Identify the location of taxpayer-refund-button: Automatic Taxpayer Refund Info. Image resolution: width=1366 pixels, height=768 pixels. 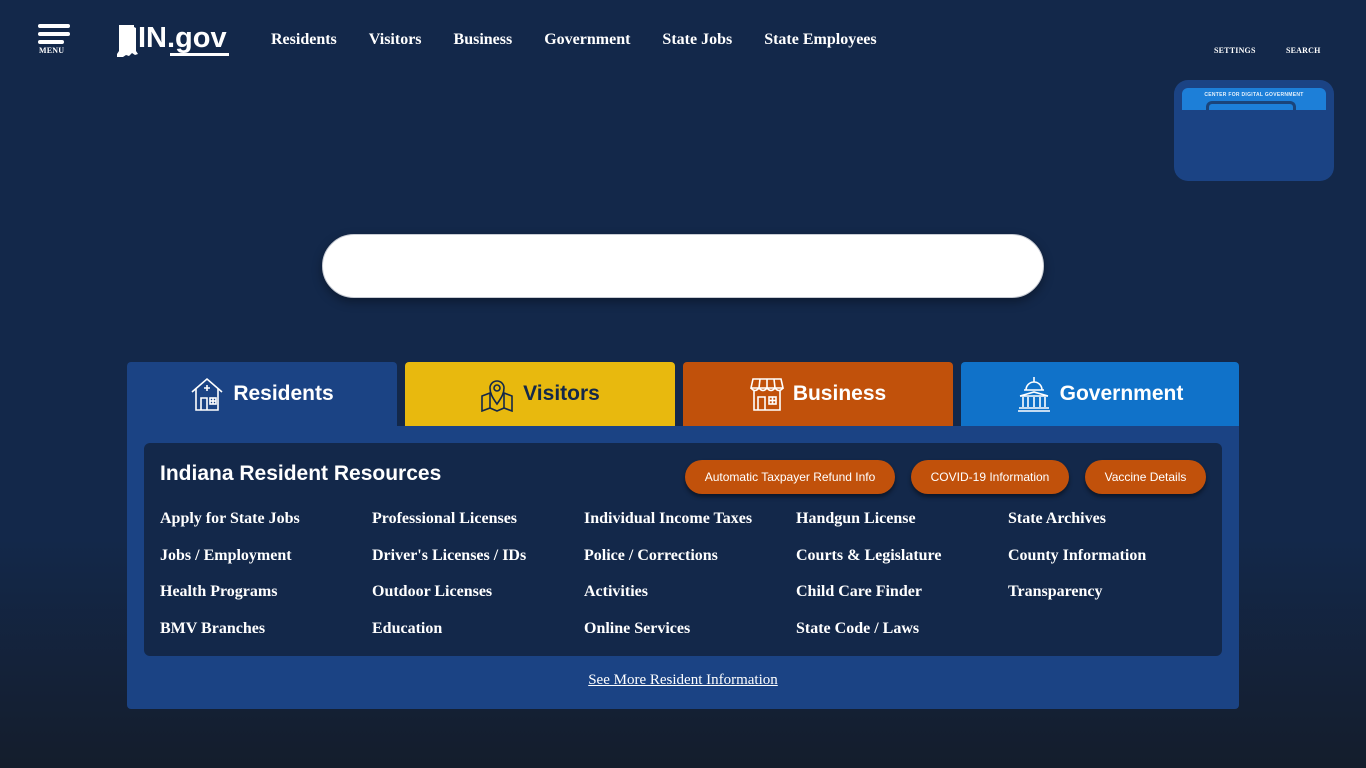
(790, 477).